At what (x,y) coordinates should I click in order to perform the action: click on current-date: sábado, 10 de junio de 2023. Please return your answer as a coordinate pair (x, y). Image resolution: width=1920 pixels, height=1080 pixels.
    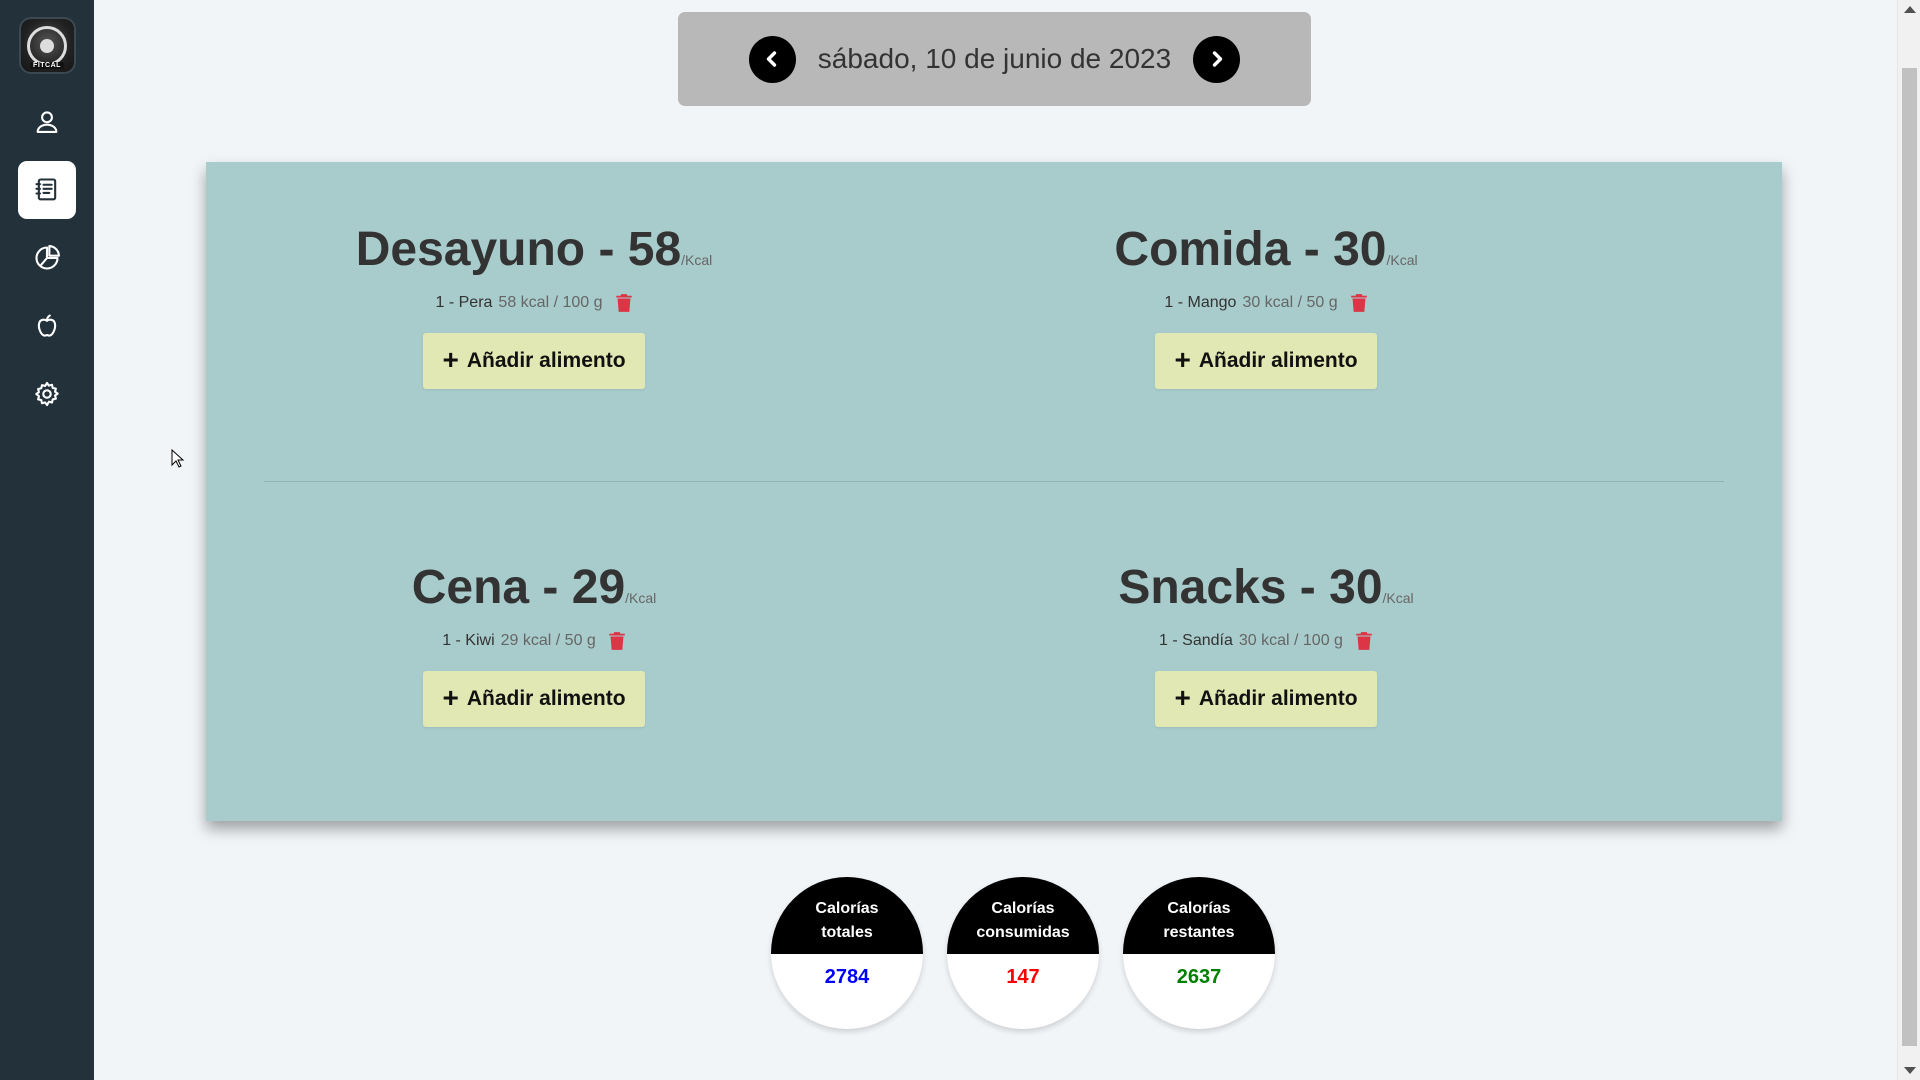
    Looking at the image, I should click on (994, 58).